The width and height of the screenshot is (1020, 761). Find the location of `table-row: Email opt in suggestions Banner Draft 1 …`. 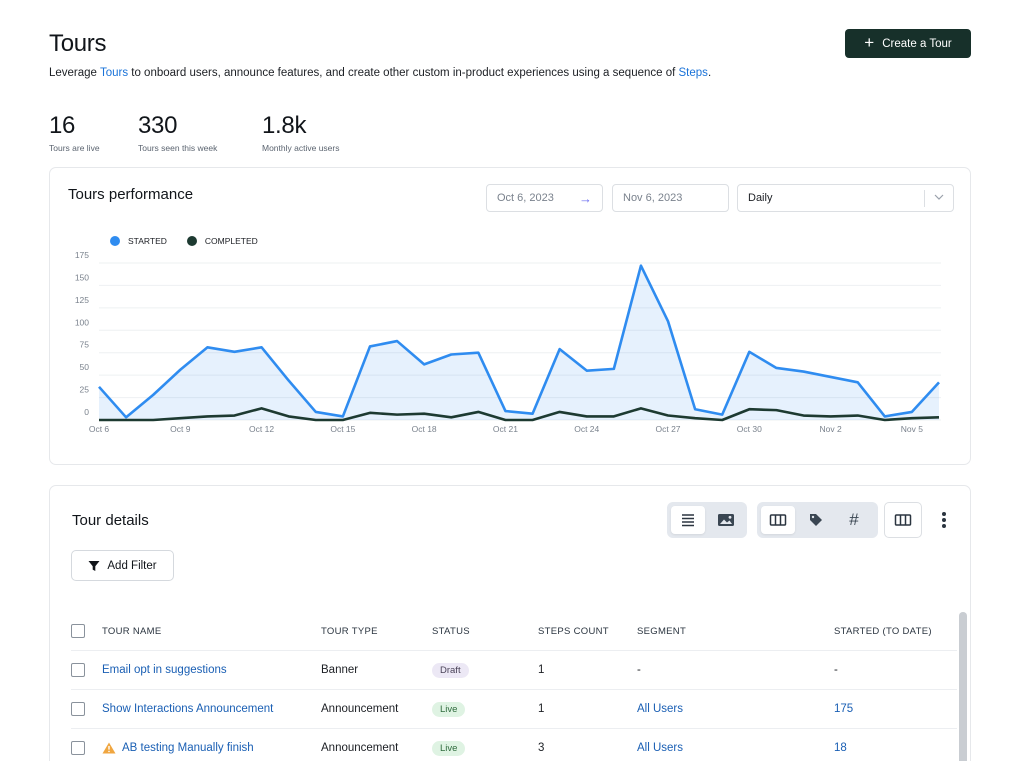

table-row: Email opt in suggestions Banner Draft 1 … is located at coordinates (514, 670).